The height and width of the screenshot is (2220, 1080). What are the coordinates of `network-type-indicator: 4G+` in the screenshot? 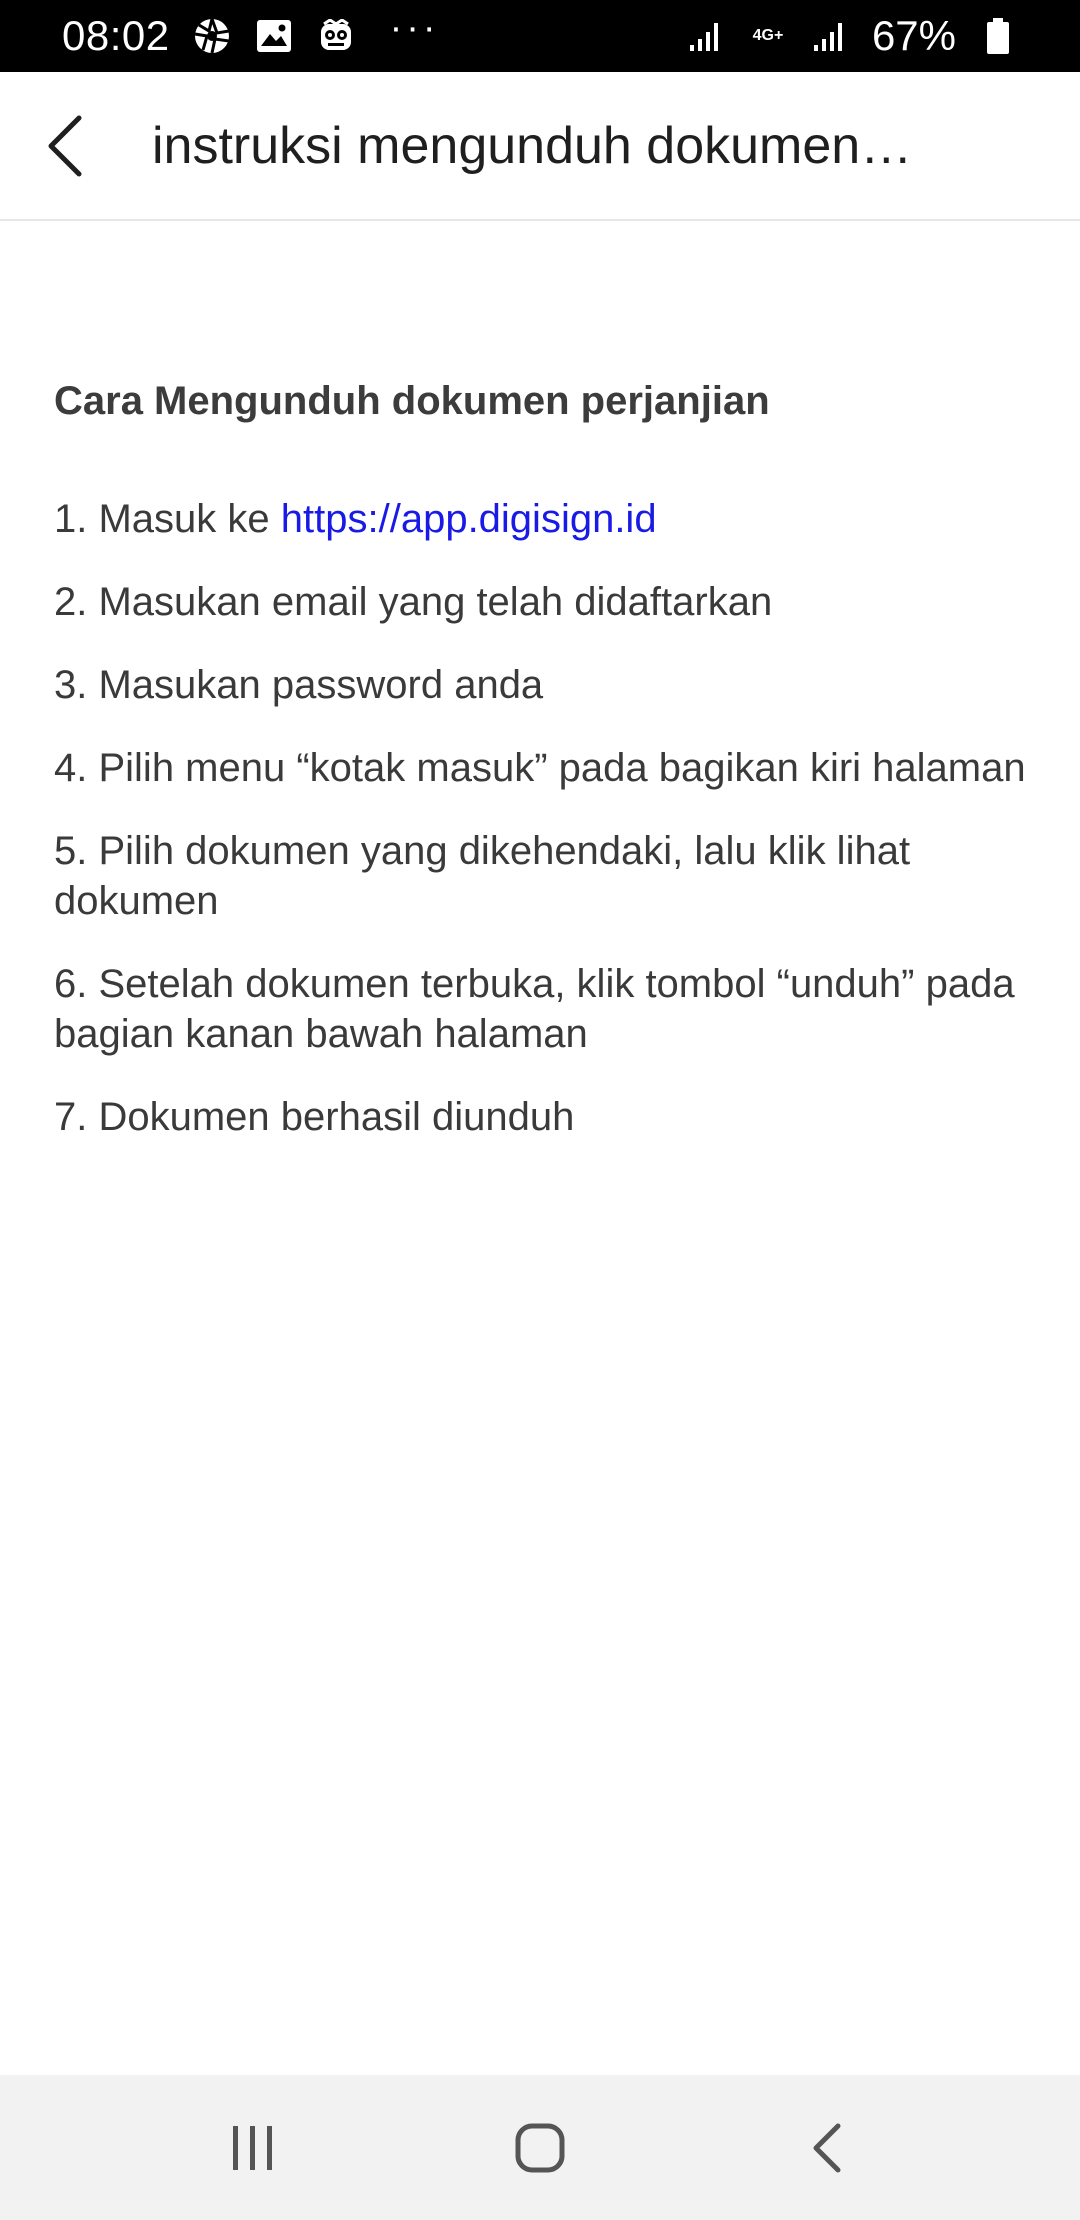 It's located at (768, 36).